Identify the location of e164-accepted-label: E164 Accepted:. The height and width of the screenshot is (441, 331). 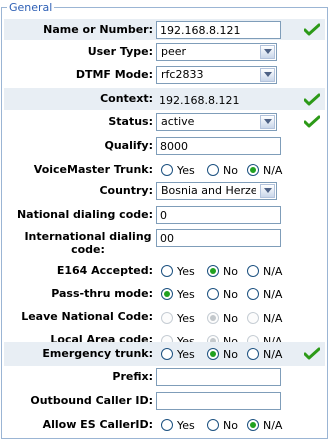
(104, 270).